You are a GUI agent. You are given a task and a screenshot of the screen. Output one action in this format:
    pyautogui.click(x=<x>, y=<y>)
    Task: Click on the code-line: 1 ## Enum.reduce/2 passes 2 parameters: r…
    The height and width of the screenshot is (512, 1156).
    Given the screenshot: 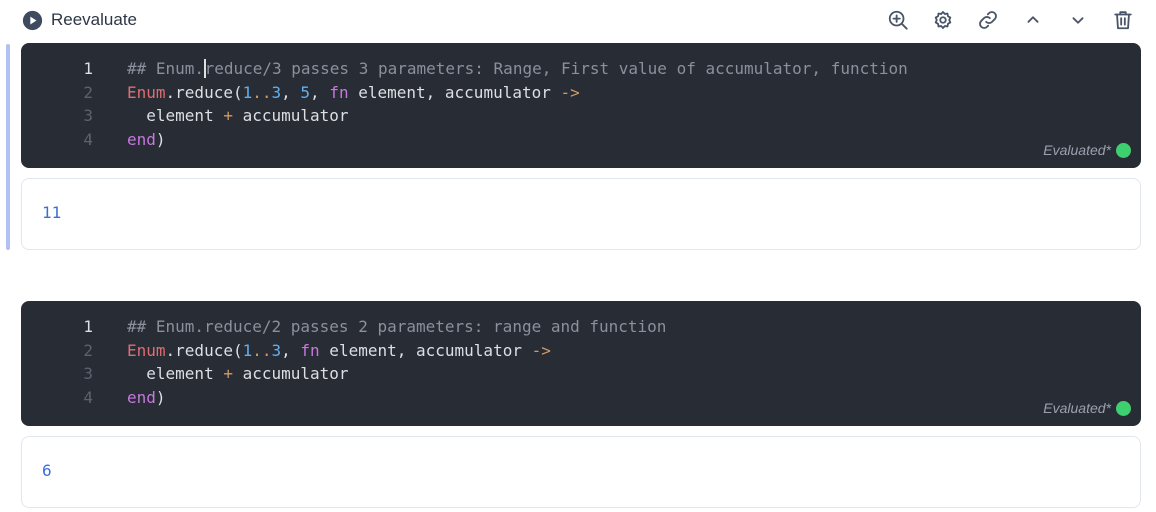 What is the action you would take?
    pyautogui.click(x=581, y=327)
    